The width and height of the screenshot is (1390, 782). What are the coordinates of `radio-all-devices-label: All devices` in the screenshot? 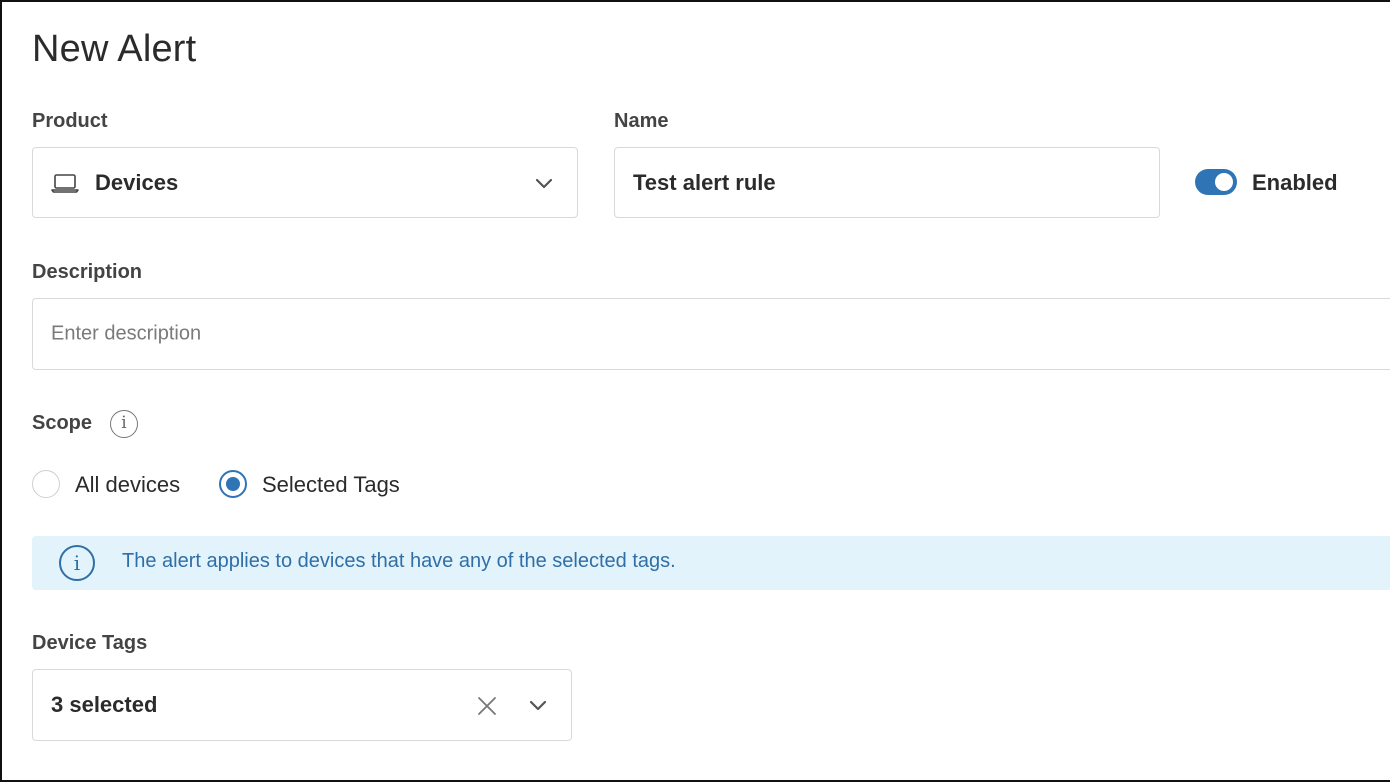 It's located at (127, 485).